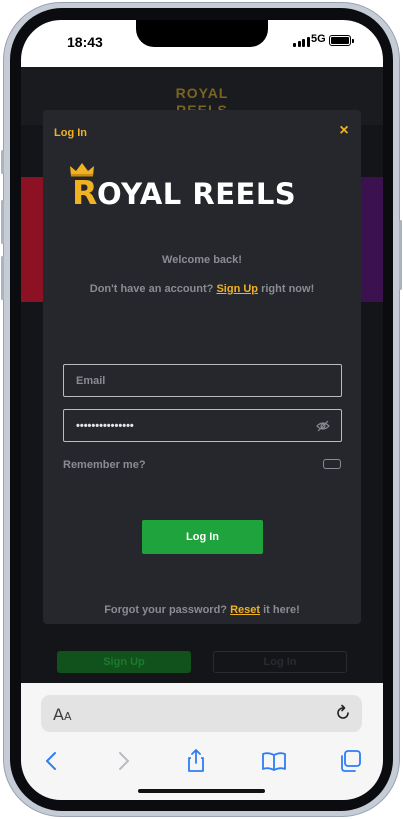  Describe the element at coordinates (2, 278) in the screenshot. I see `volume-down-button` at that location.